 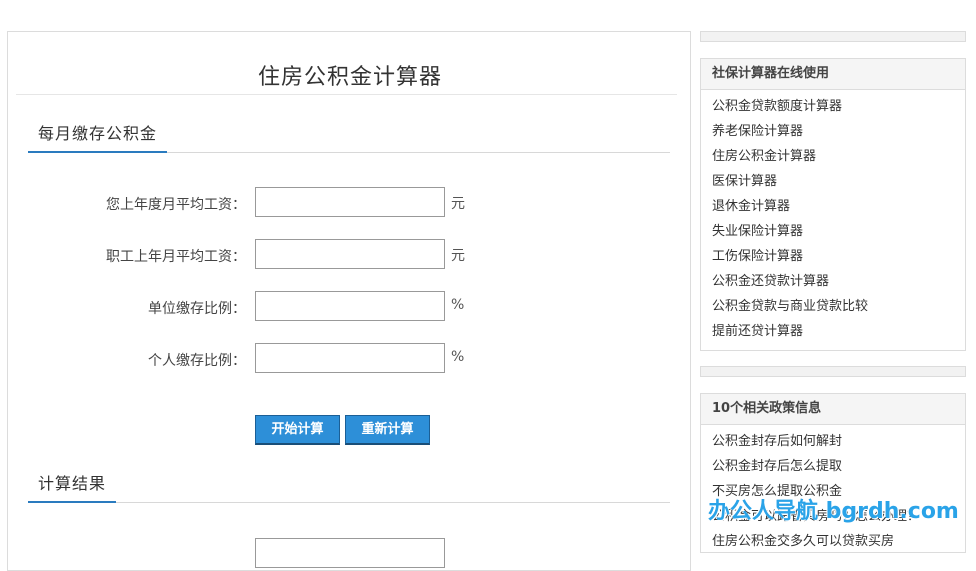 I want to click on section-label-result: 计算结果, so click(x=72, y=483).